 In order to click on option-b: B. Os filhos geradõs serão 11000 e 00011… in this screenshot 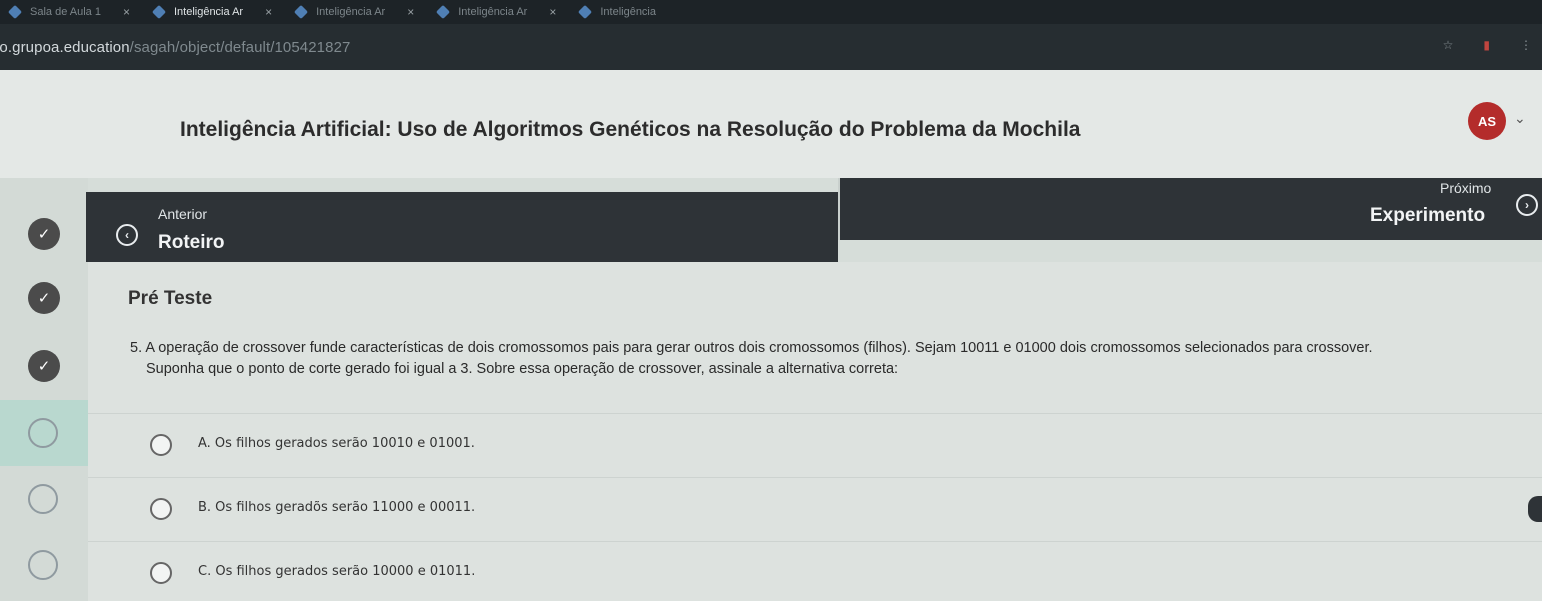, I will do `click(815, 506)`.